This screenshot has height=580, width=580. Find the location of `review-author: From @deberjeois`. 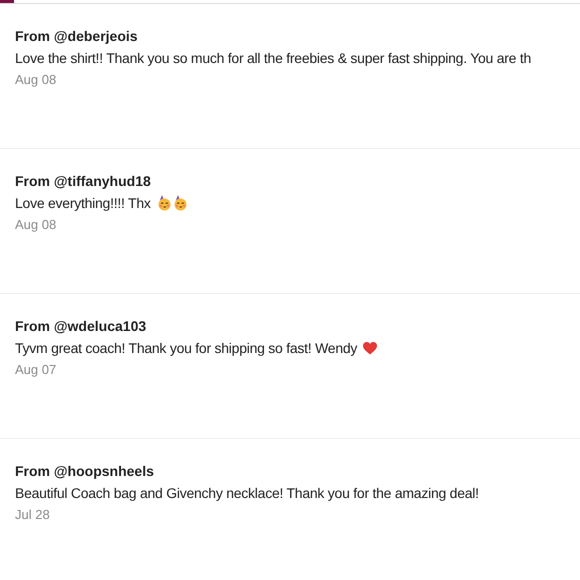

review-author: From @deberjeois is located at coordinates (77, 36).